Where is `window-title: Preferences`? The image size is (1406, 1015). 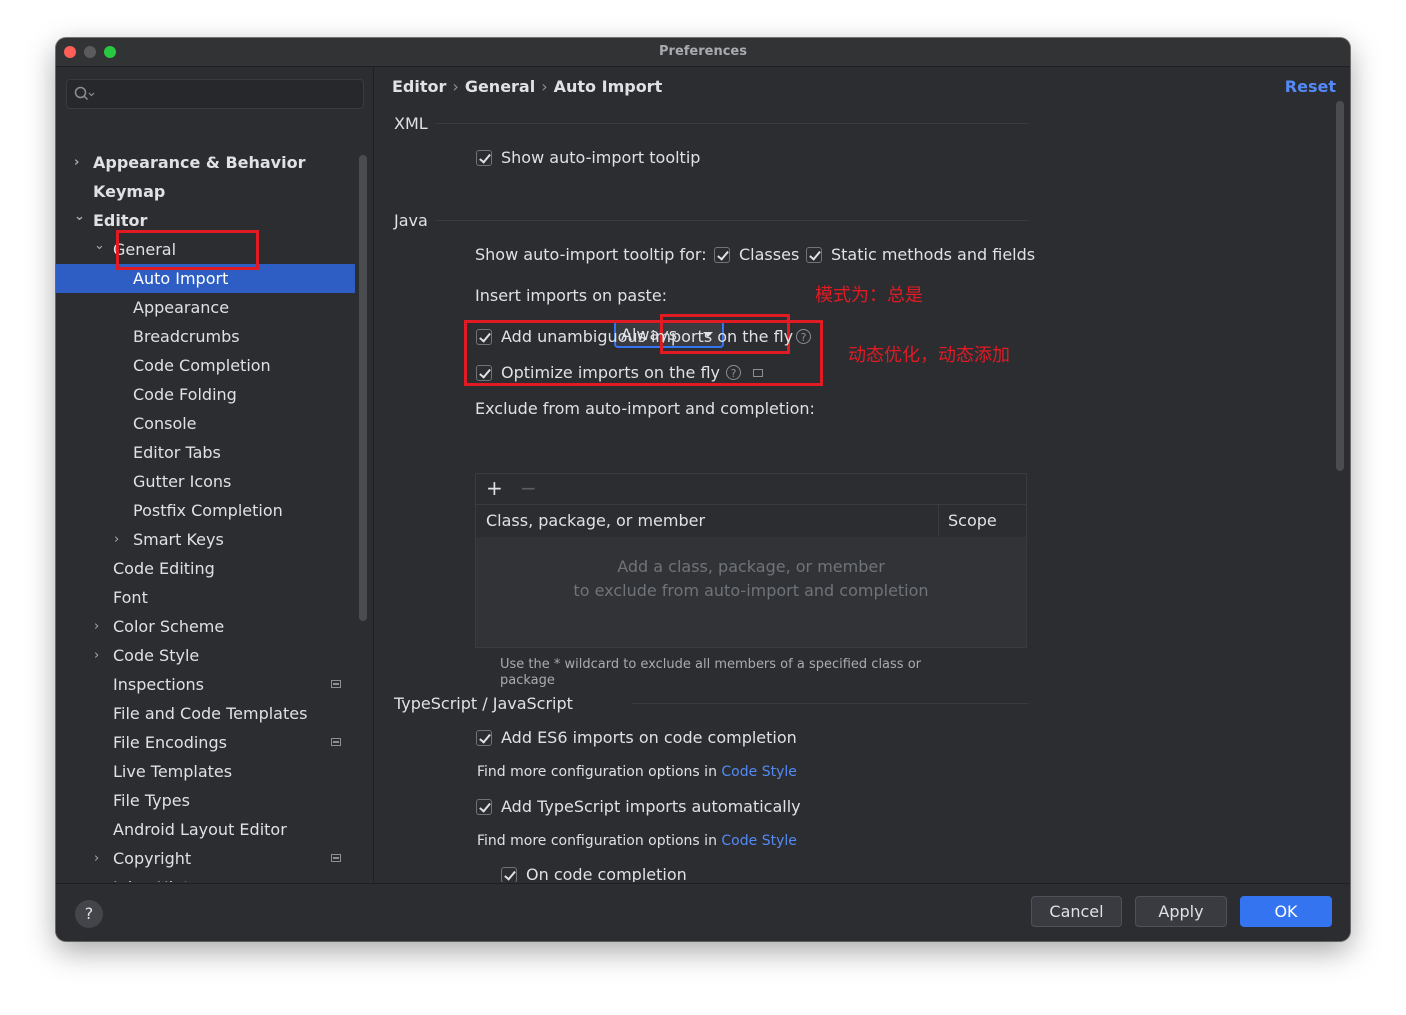 window-title: Preferences is located at coordinates (703, 51).